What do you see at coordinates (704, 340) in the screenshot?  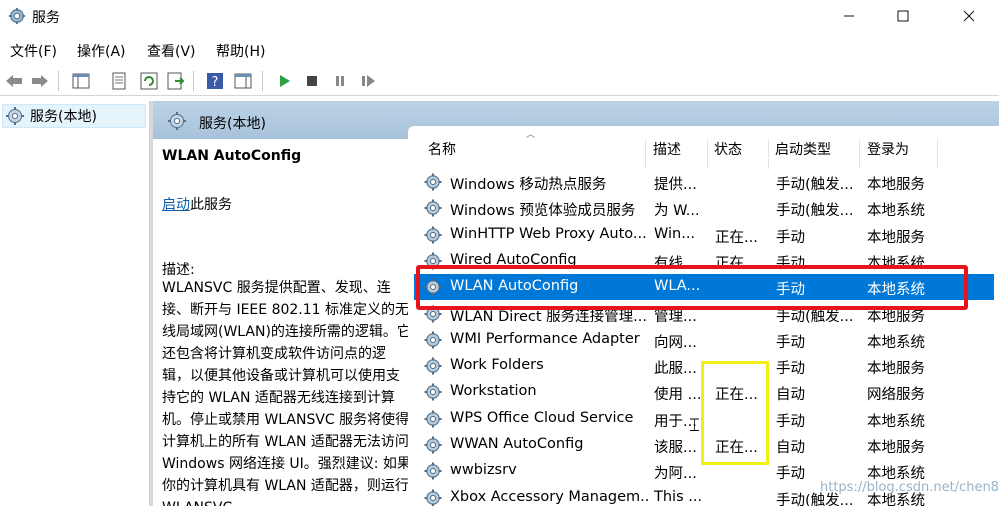 I see `table-row: WMI Performance Adapter 向网... 手动 本地系统` at bounding box center [704, 340].